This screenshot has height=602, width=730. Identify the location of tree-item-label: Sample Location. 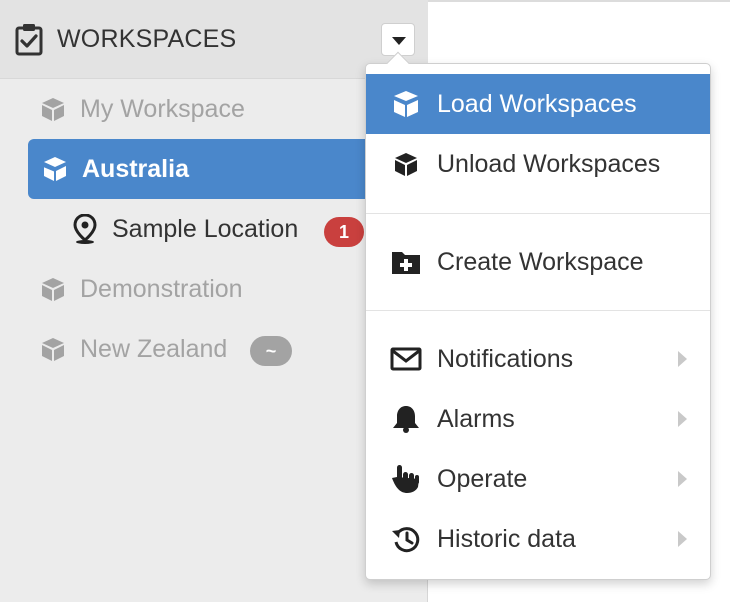
(205, 228).